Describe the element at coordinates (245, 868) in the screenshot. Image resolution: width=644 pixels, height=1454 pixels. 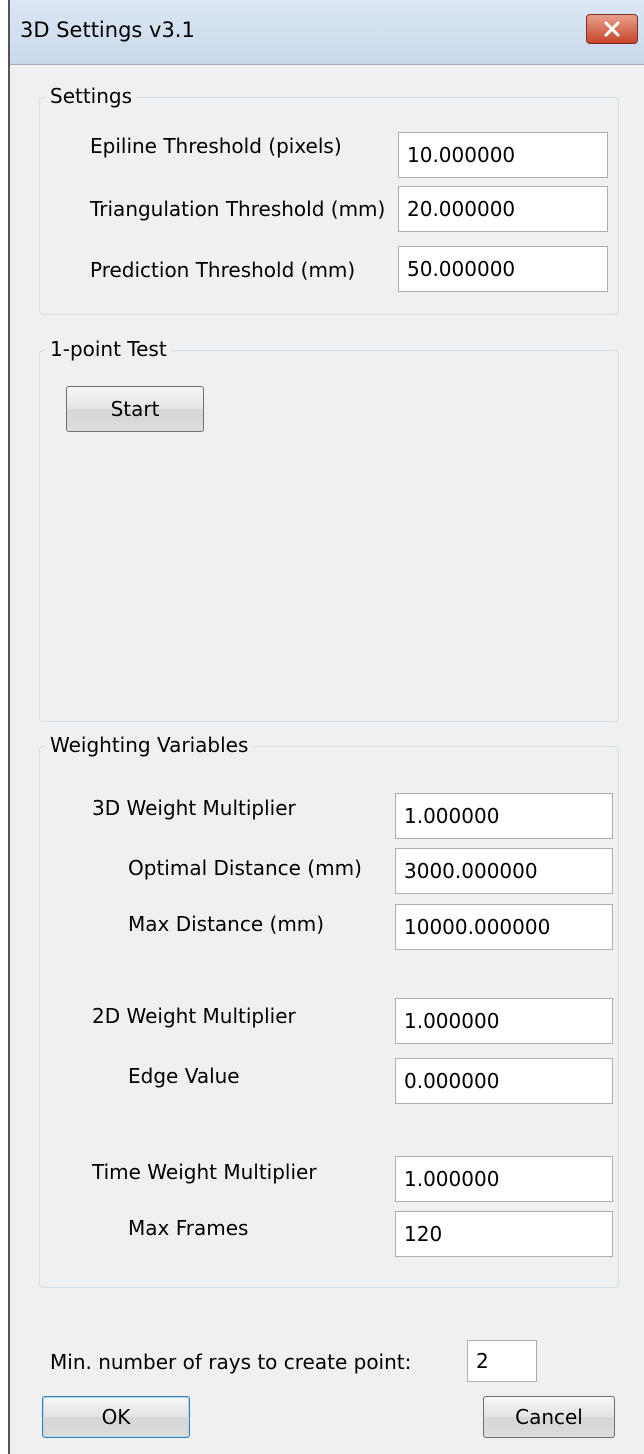
I see `optimal-distance-label: Optimal Distance (mm)` at that location.